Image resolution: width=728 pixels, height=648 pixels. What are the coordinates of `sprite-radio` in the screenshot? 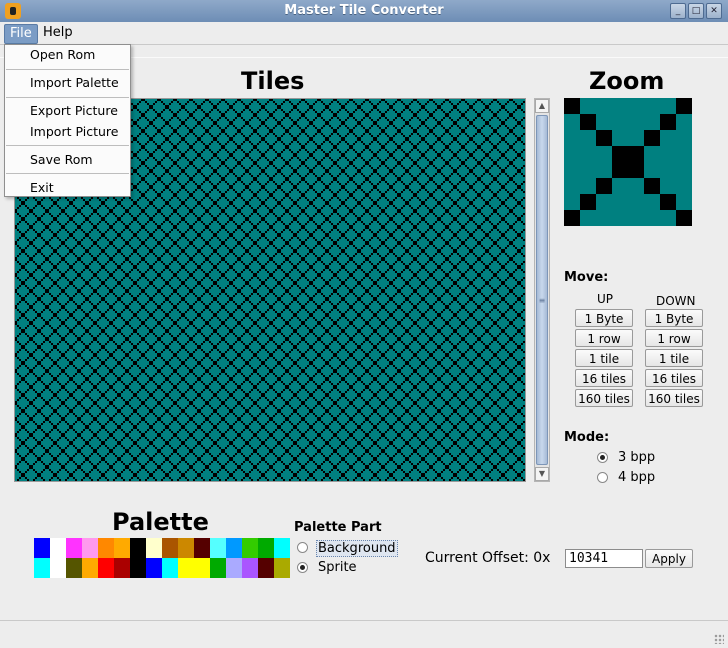 It's located at (302, 567).